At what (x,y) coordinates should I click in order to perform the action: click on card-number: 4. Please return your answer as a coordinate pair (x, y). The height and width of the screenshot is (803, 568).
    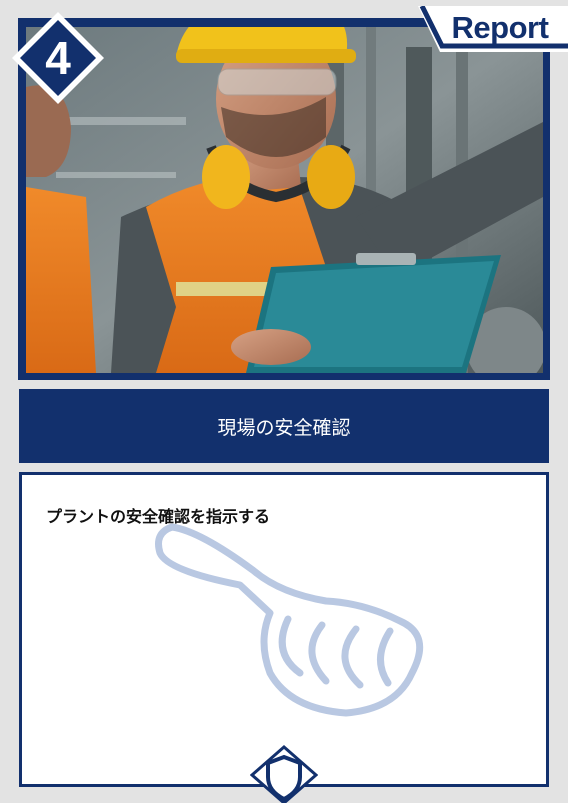
    Looking at the image, I should click on (58, 58).